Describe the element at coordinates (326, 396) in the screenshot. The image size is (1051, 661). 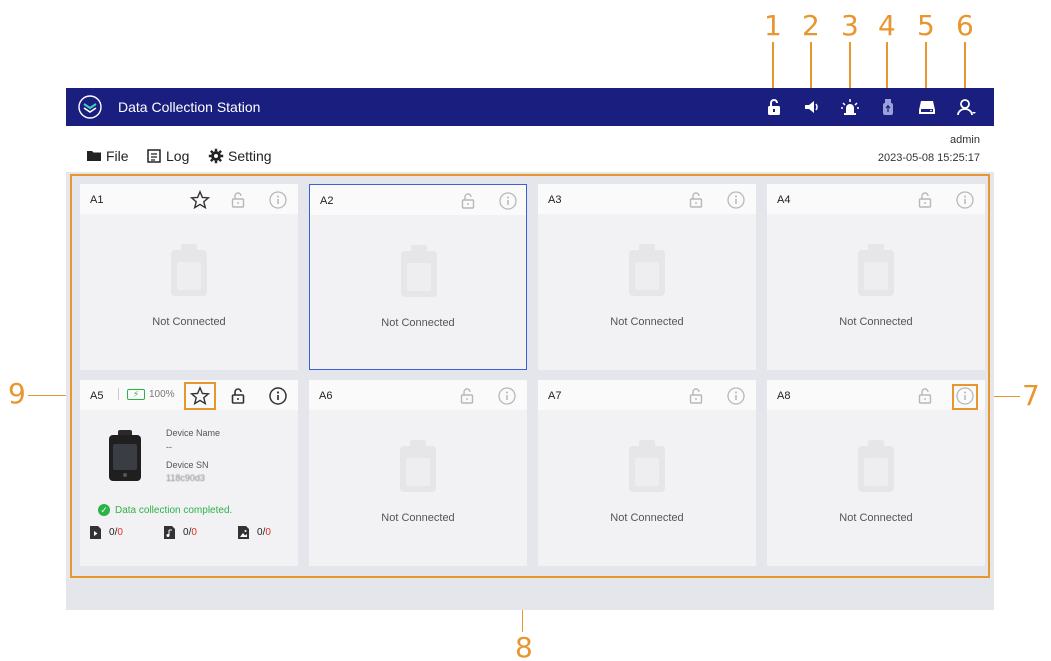
I see `slot-label: A6` at that location.